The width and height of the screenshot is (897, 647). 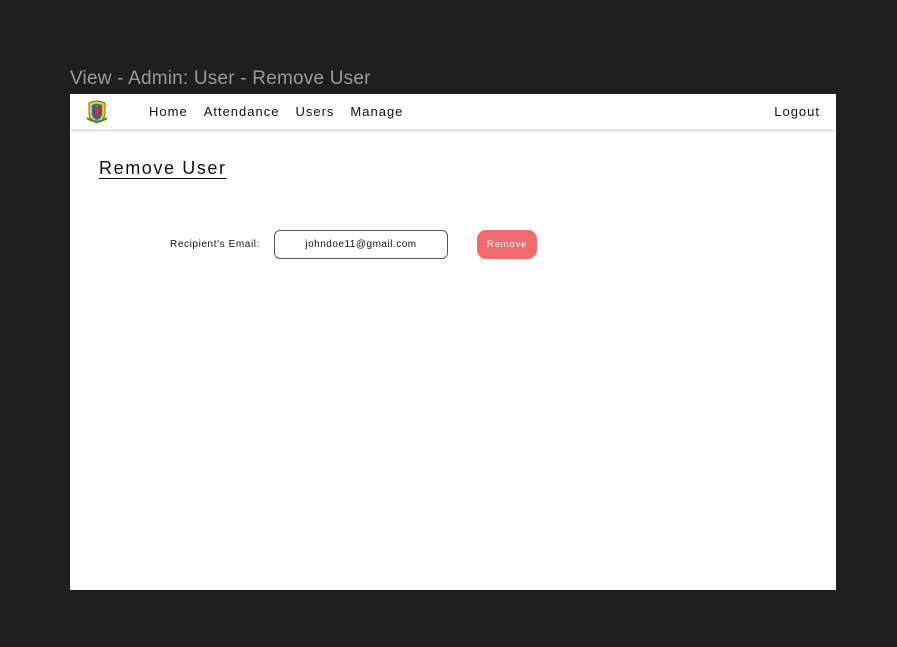 What do you see at coordinates (314, 111) in the screenshot?
I see `nav-item-users: Users` at bounding box center [314, 111].